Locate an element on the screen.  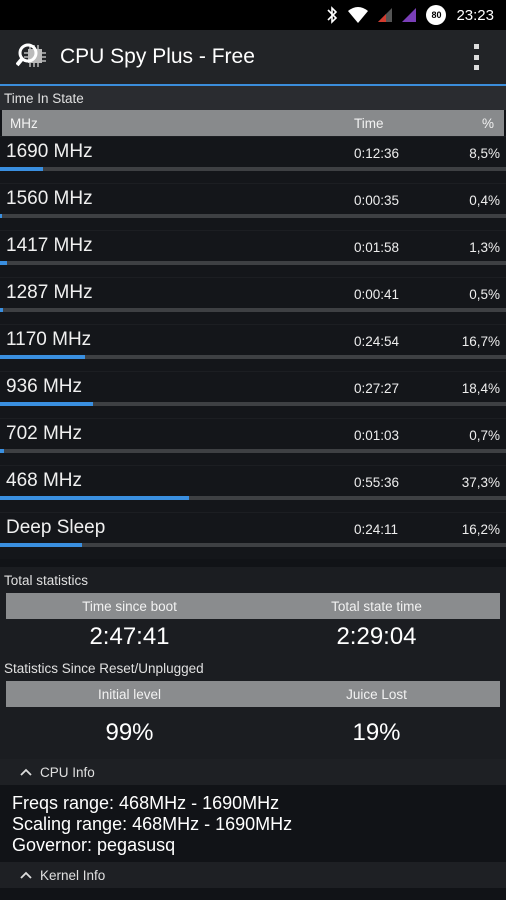
cpu-info-line: Freqs range: 468MHz - 1690MHz is located at coordinates (146, 803).